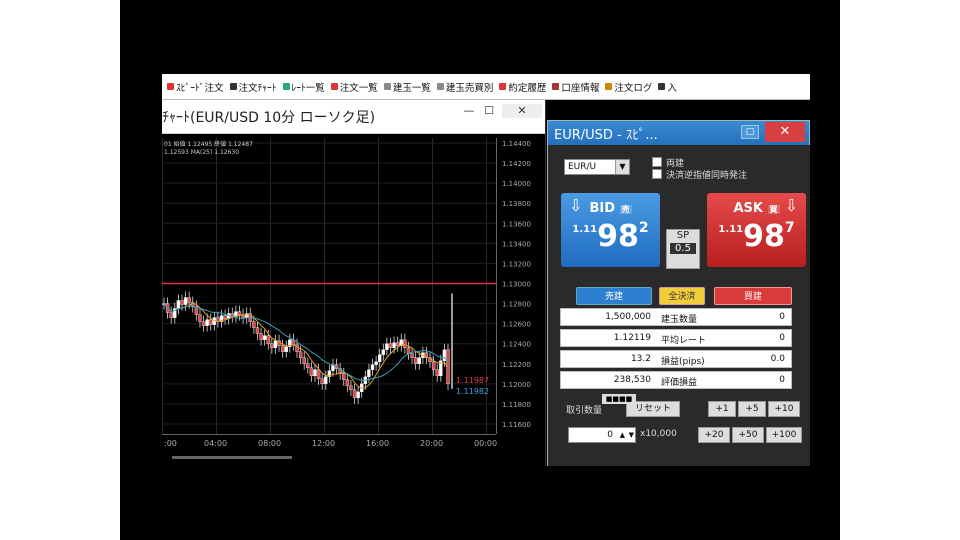 This screenshot has height=540, width=960. Describe the element at coordinates (411, 88) in the screenshot. I see `menu-item-label: 建玉一覧` at that location.